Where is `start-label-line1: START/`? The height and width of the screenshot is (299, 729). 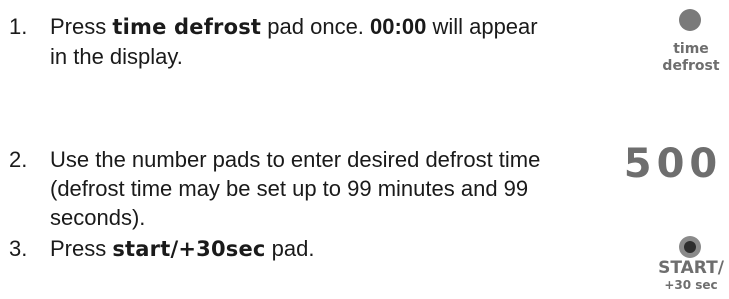
start-label-line1: START/ is located at coordinates (691, 268).